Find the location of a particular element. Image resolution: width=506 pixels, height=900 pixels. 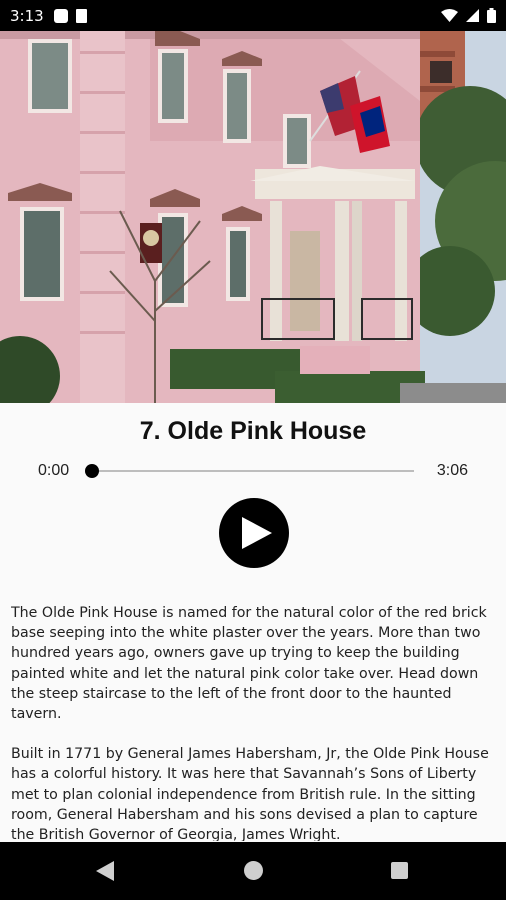

audio-player: 0:00 3:06 is located at coordinates (253, 471).